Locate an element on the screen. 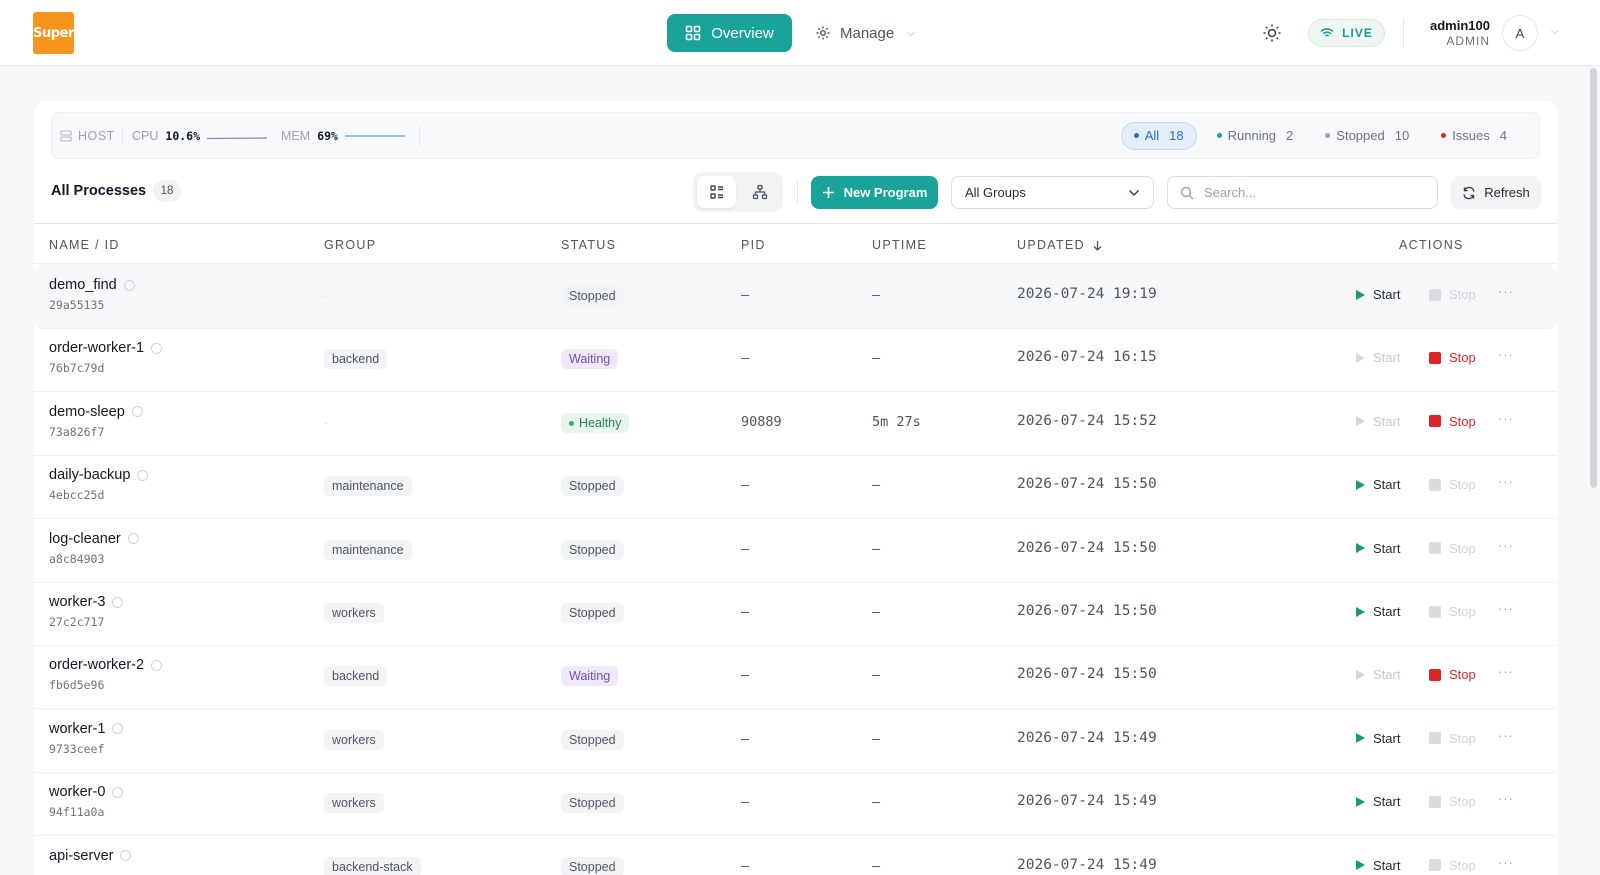  chevron-down-icon: ⌵ is located at coordinates (1555, 31).